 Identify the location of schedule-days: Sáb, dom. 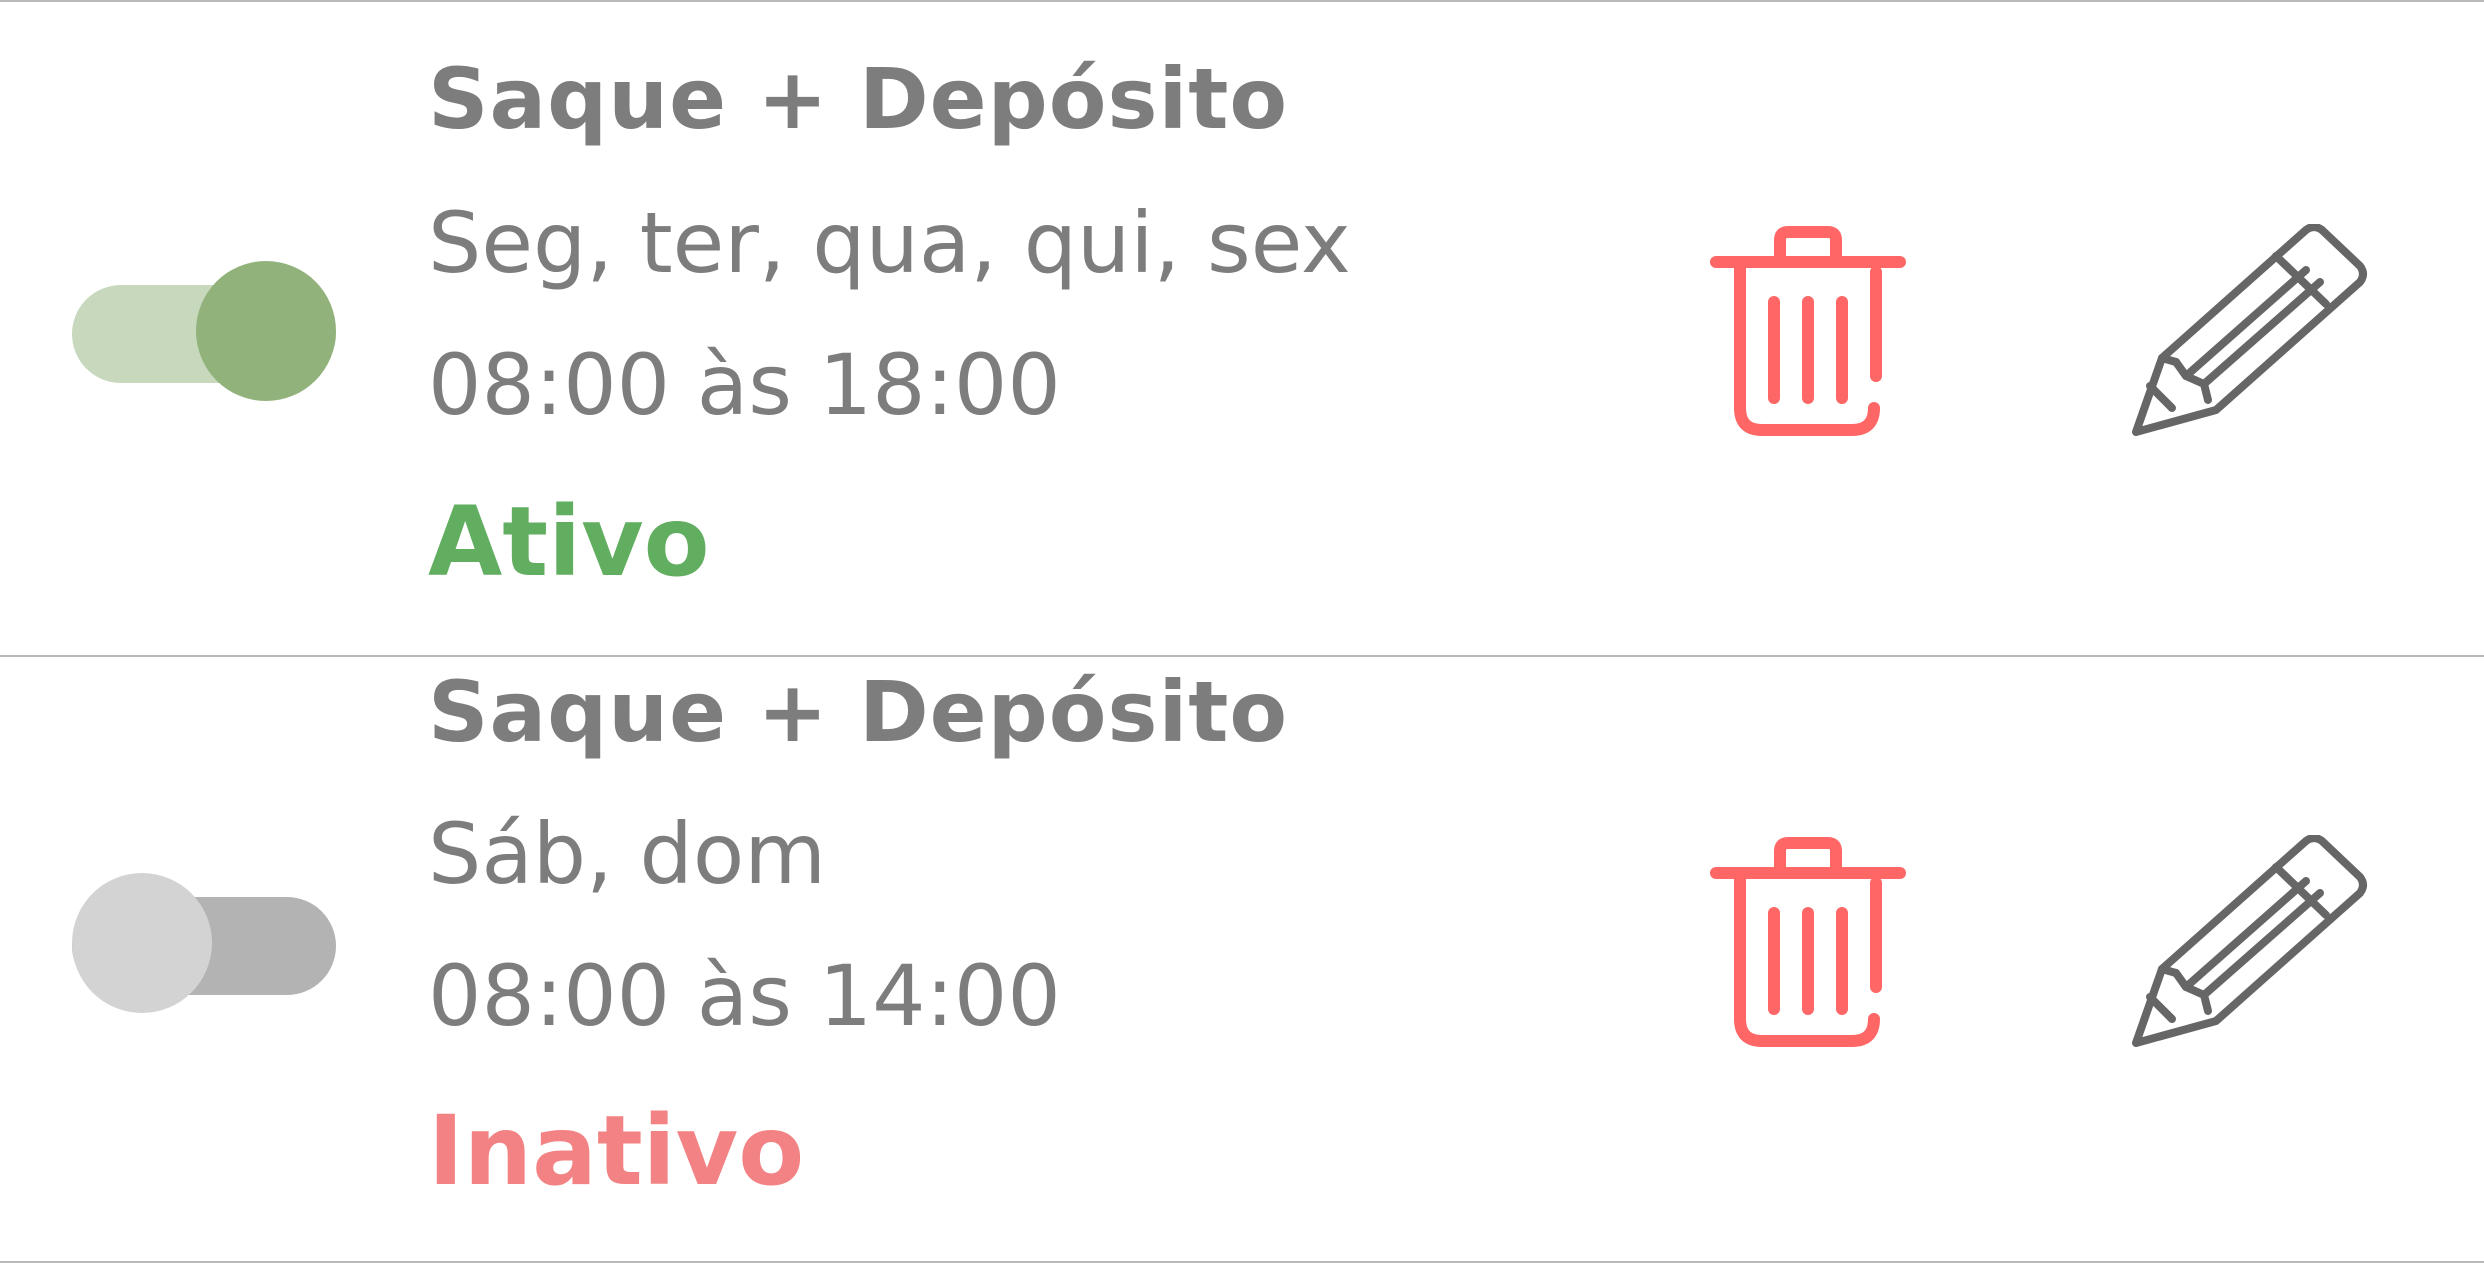
(627, 854).